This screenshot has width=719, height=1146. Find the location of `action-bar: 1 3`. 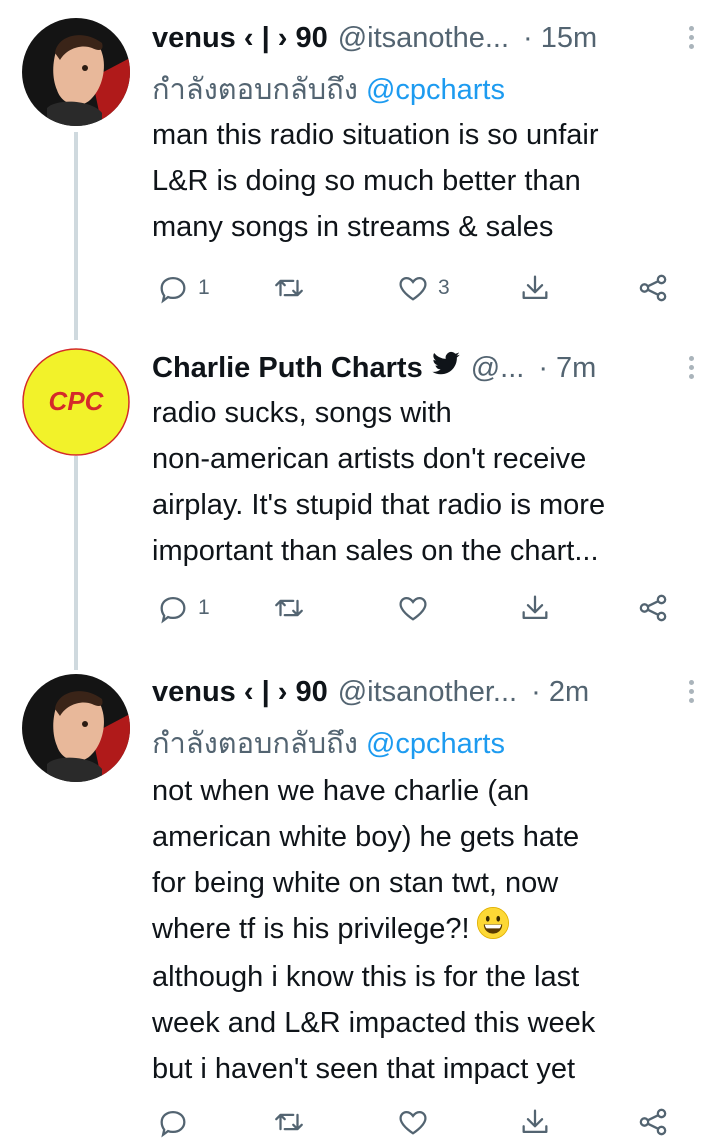

action-bar: 1 3 is located at coordinates (422, 288).